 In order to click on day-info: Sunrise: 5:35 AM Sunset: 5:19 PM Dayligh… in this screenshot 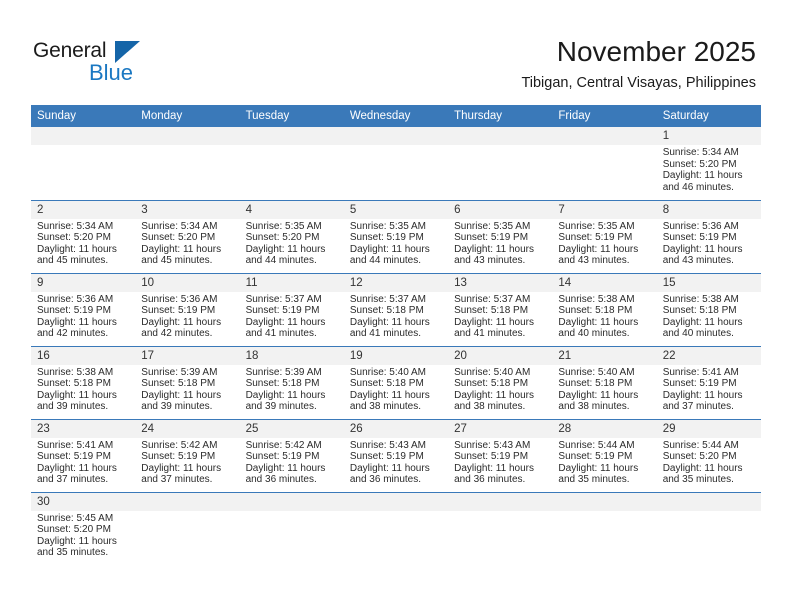, I will do `click(604, 243)`.